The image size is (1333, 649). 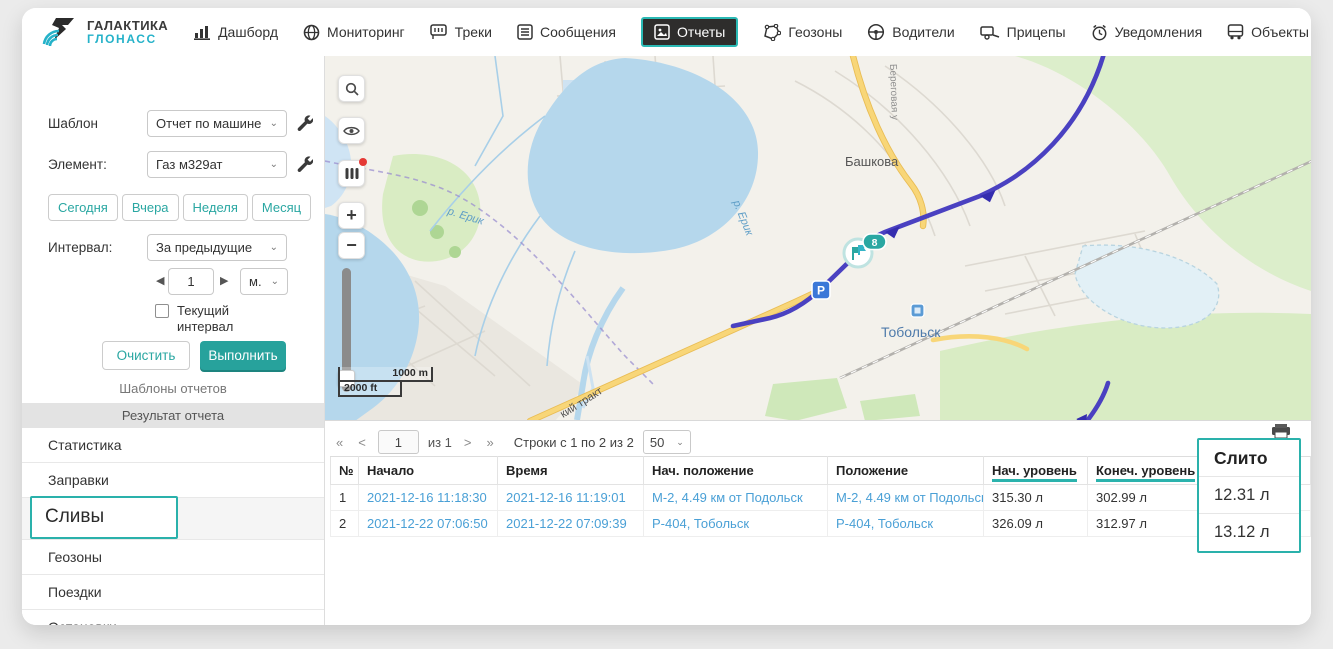 I want to click on map-label-street: Береговая у, so click(x=893, y=92).